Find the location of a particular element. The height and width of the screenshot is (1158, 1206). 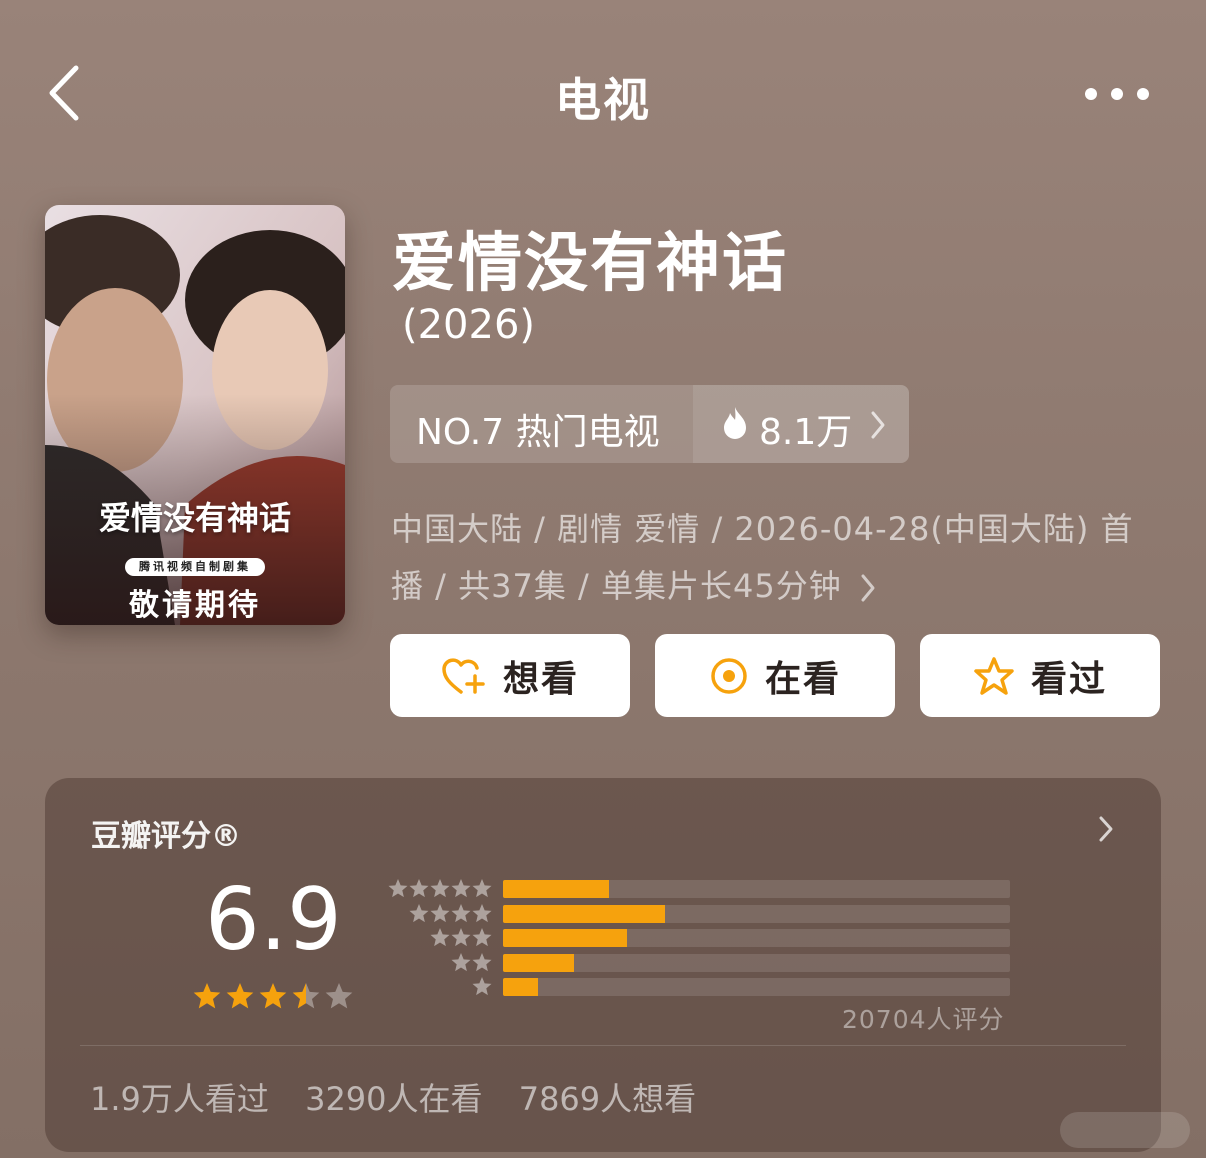

heart-plus-icon is located at coordinates (464, 676).